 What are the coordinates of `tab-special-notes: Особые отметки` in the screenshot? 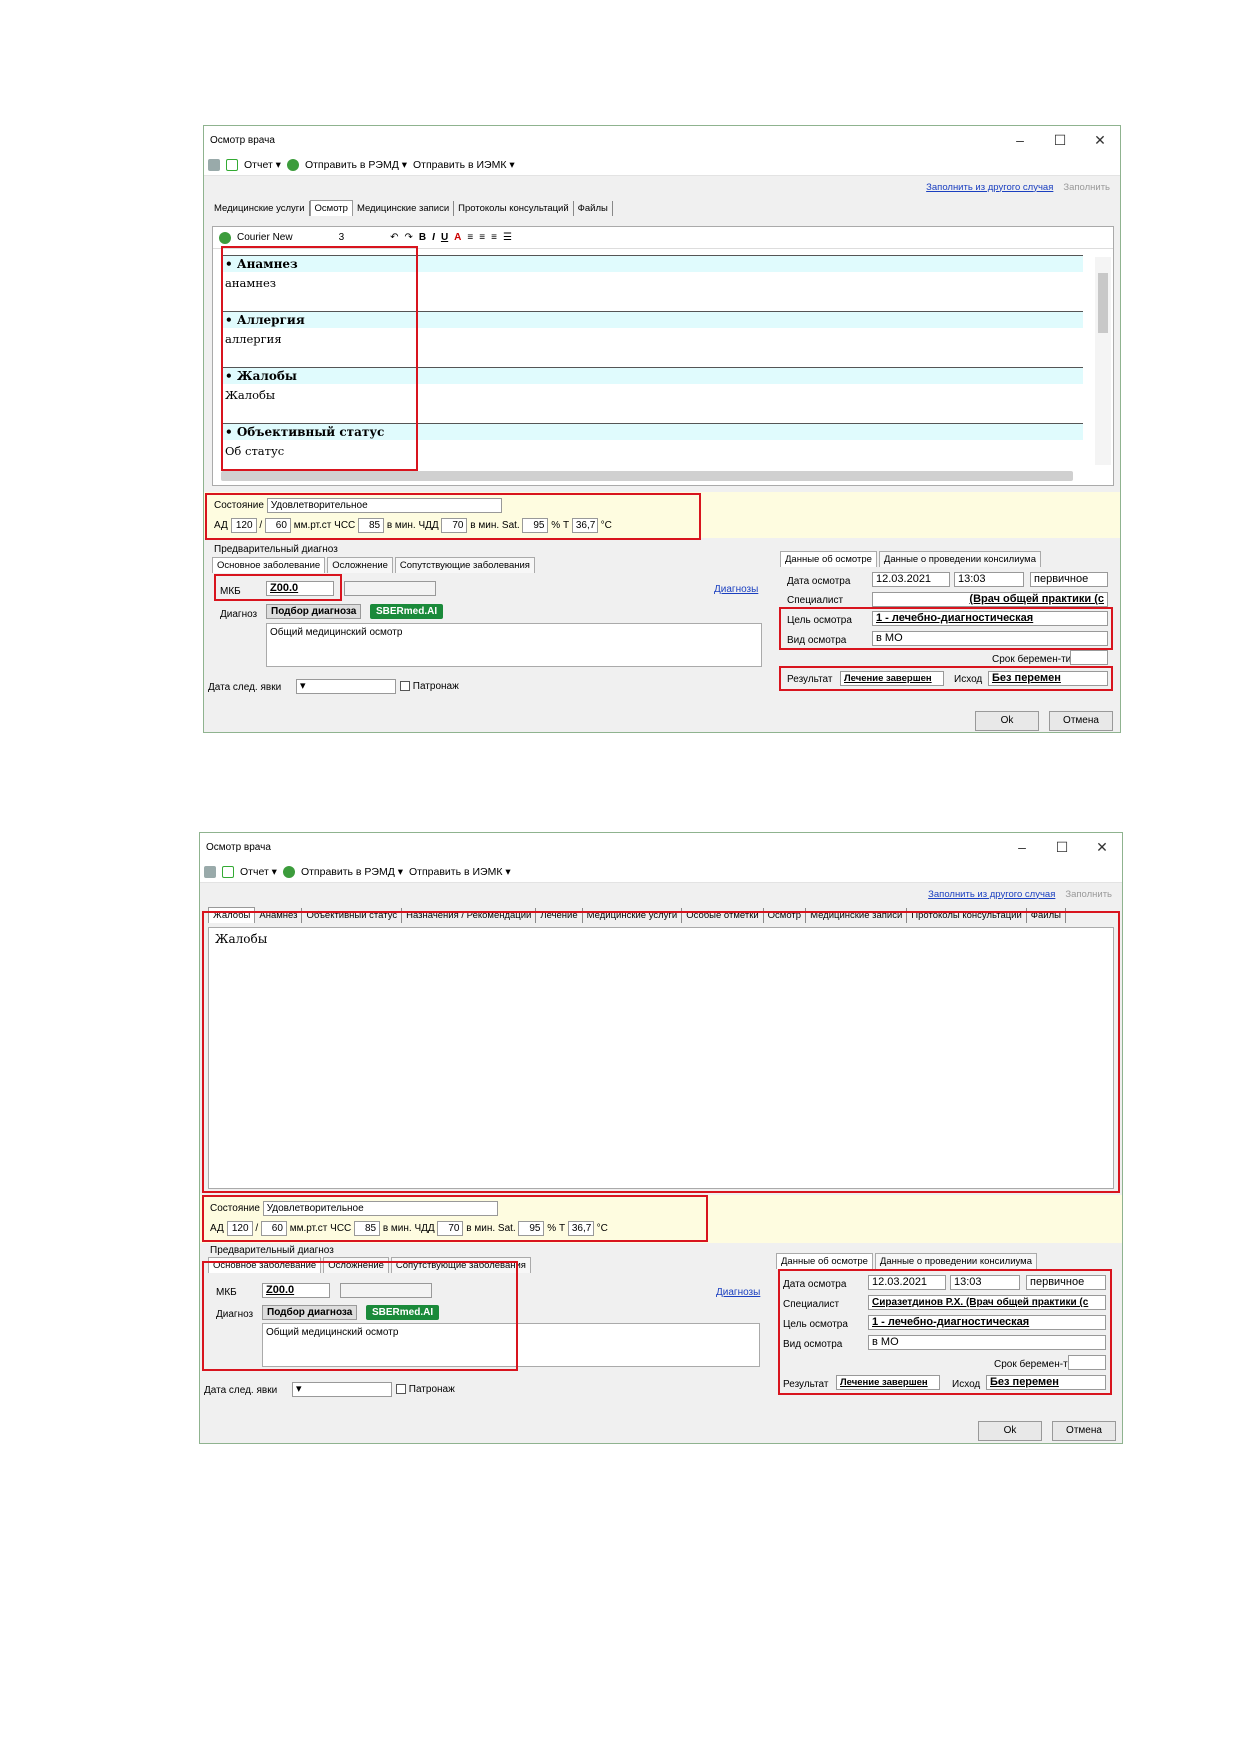 It's located at (723, 915).